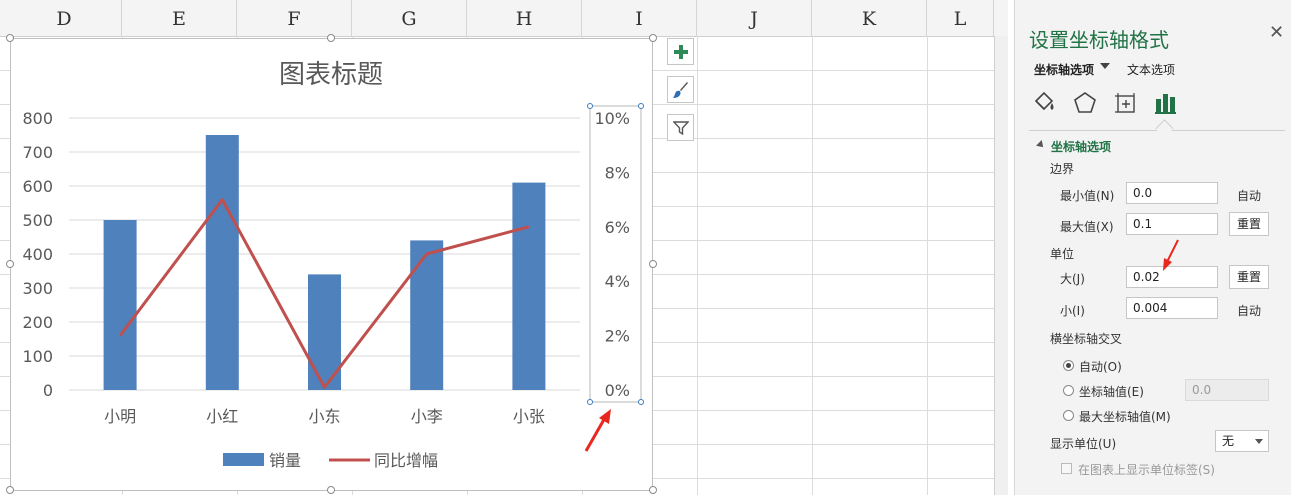 This screenshot has height=495, width=1291. What do you see at coordinates (1125, 416) in the screenshot?
I see `radio-max-axis-value-label: 最大坐标轴值(M)` at bounding box center [1125, 416].